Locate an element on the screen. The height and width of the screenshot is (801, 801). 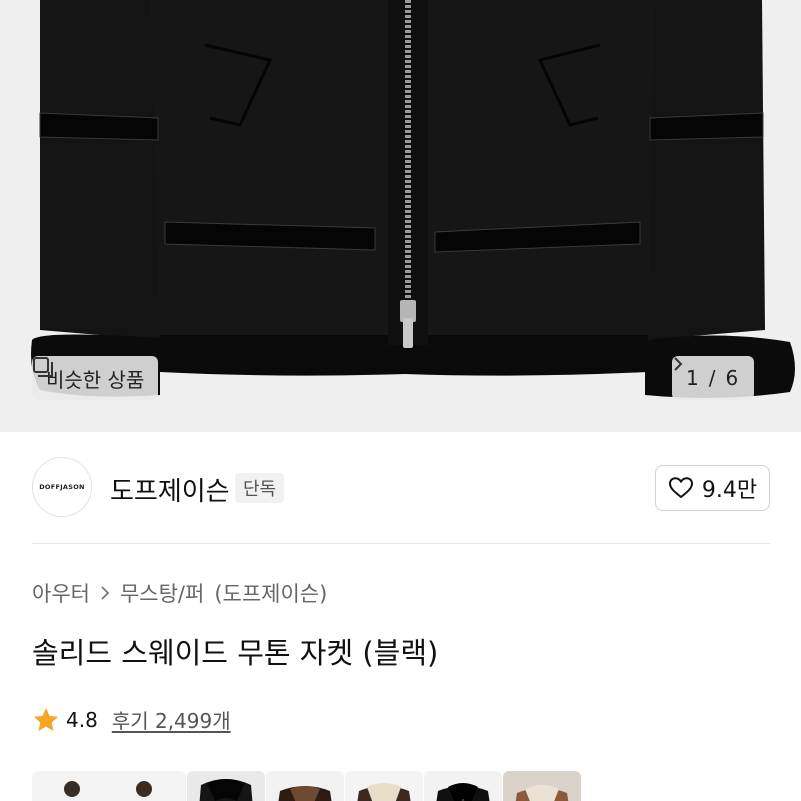
brand-logo-text: DOFFJASON is located at coordinates (62, 487).